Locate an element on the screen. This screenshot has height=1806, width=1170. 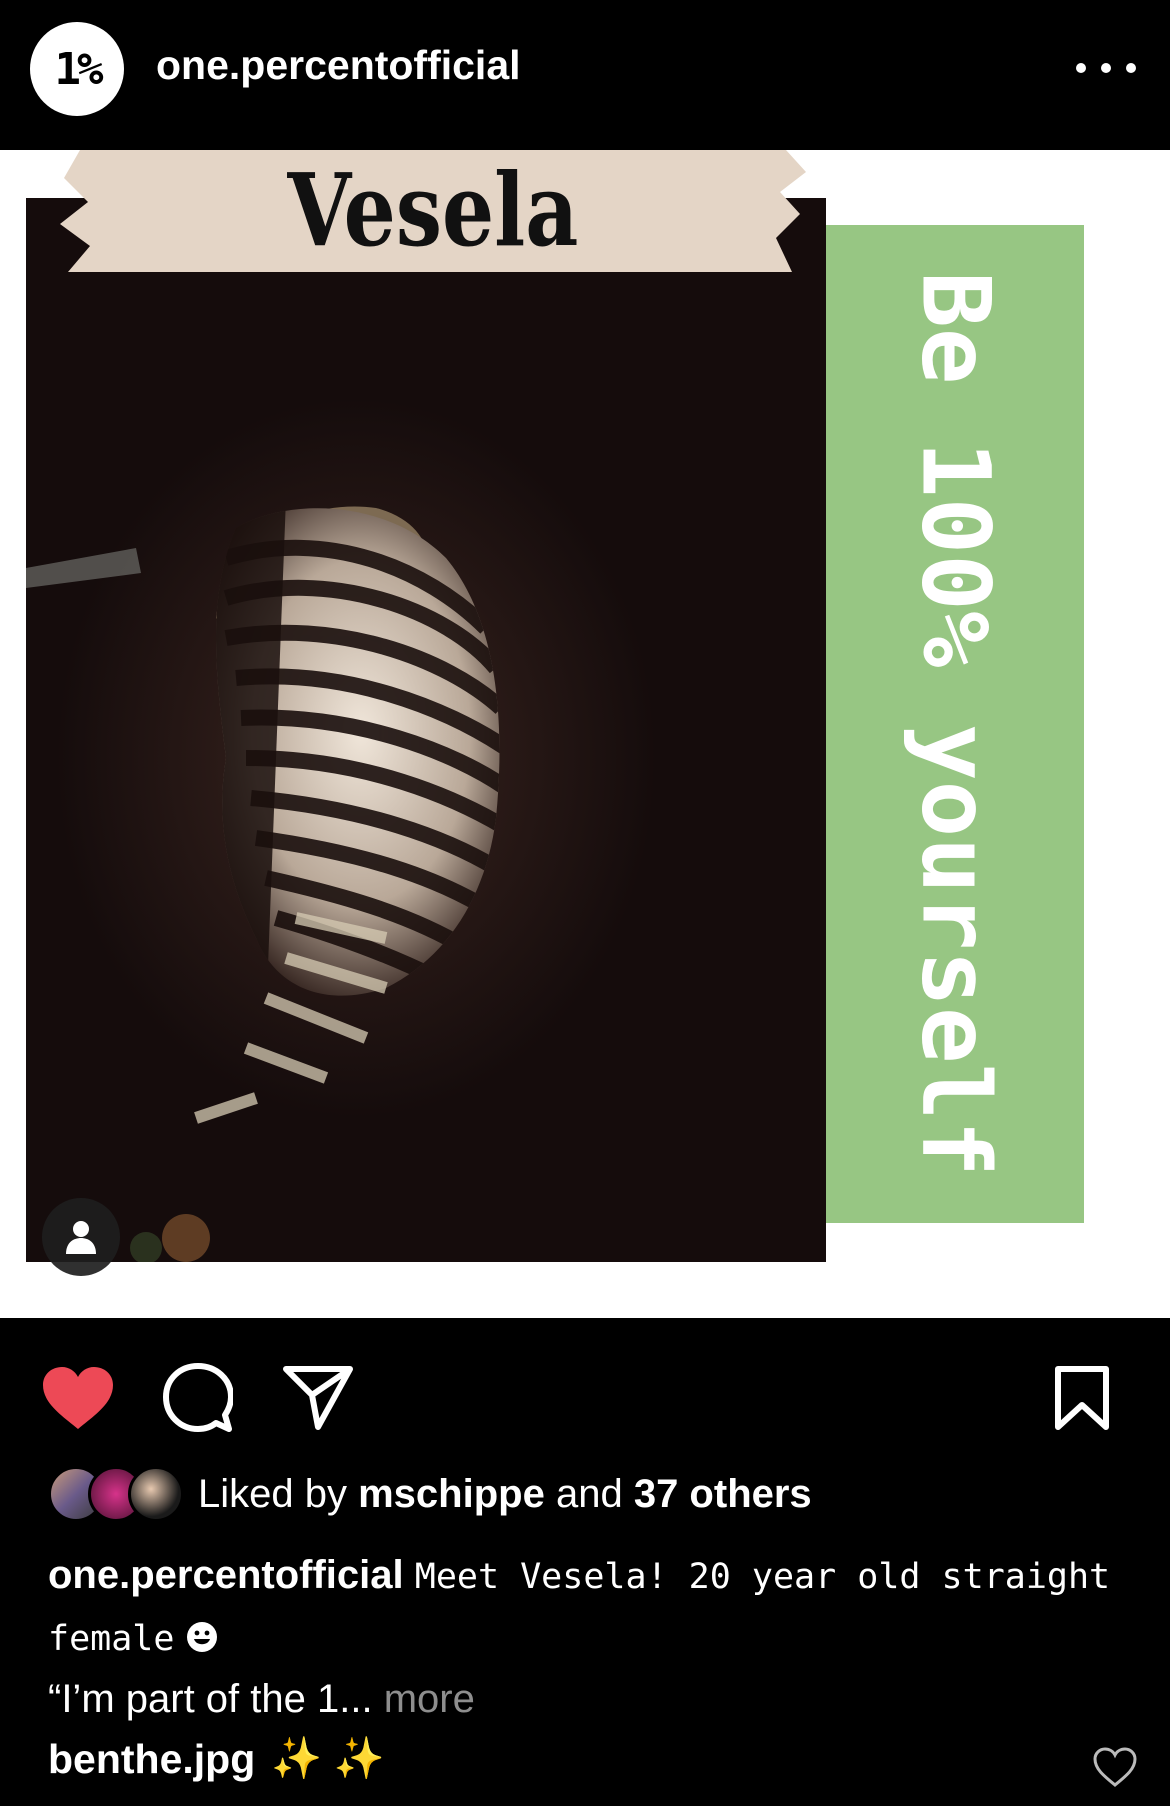
heart-outline-icon is located at coordinates (1115, 1768).